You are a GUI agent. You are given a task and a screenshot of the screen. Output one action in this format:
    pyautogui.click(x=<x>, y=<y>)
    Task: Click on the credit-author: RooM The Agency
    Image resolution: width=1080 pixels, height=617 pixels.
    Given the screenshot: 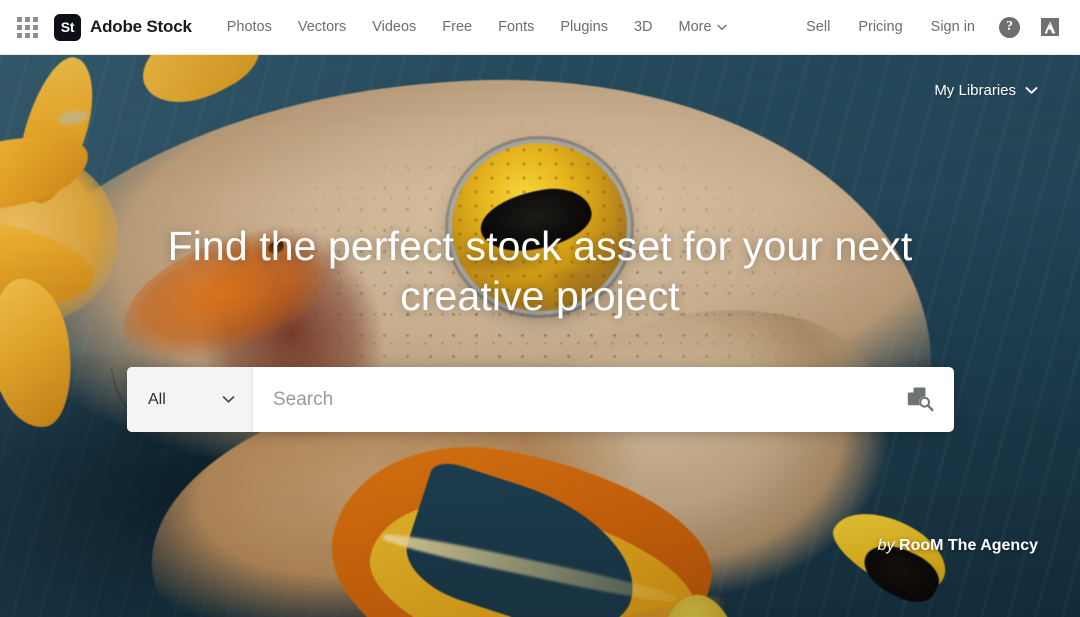 What is the action you would take?
    pyautogui.click(x=968, y=545)
    